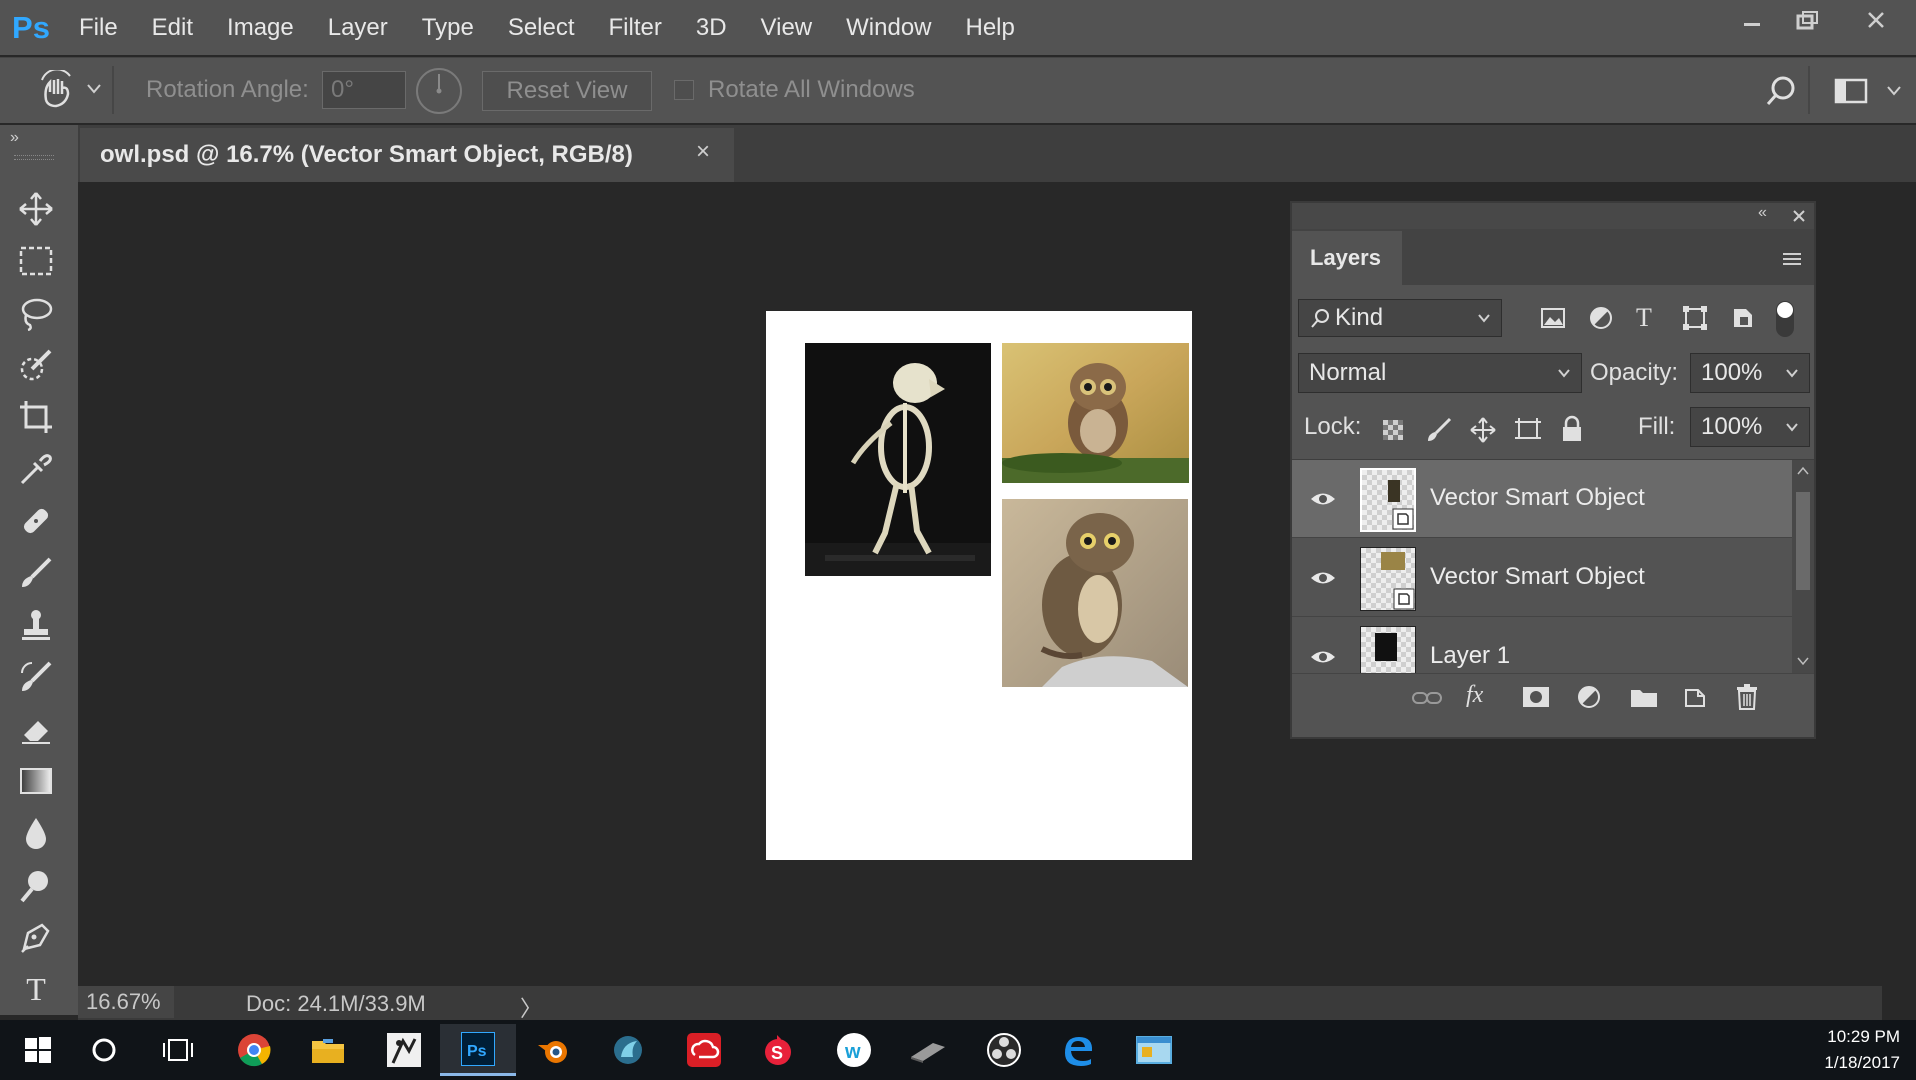 This screenshot has width=1916, height=1080. What do you see at coordinates (635, 27) in the screenshot?
I see `menu-filter: Filter` at bounding box center [635, 27].